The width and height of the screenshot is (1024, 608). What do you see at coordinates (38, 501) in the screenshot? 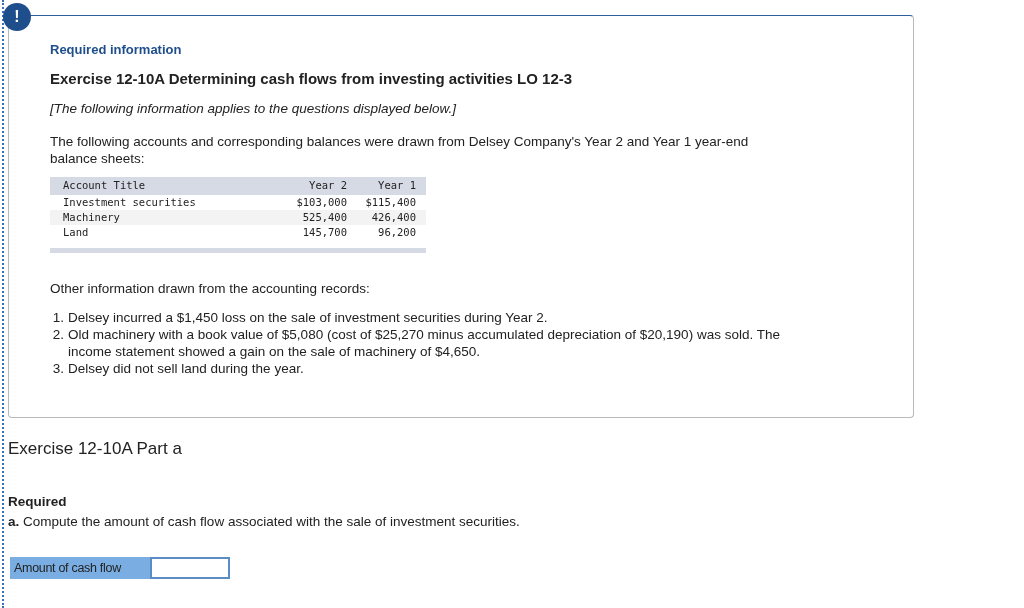
I see `required-label: Required` at bounding box center [38, 501].